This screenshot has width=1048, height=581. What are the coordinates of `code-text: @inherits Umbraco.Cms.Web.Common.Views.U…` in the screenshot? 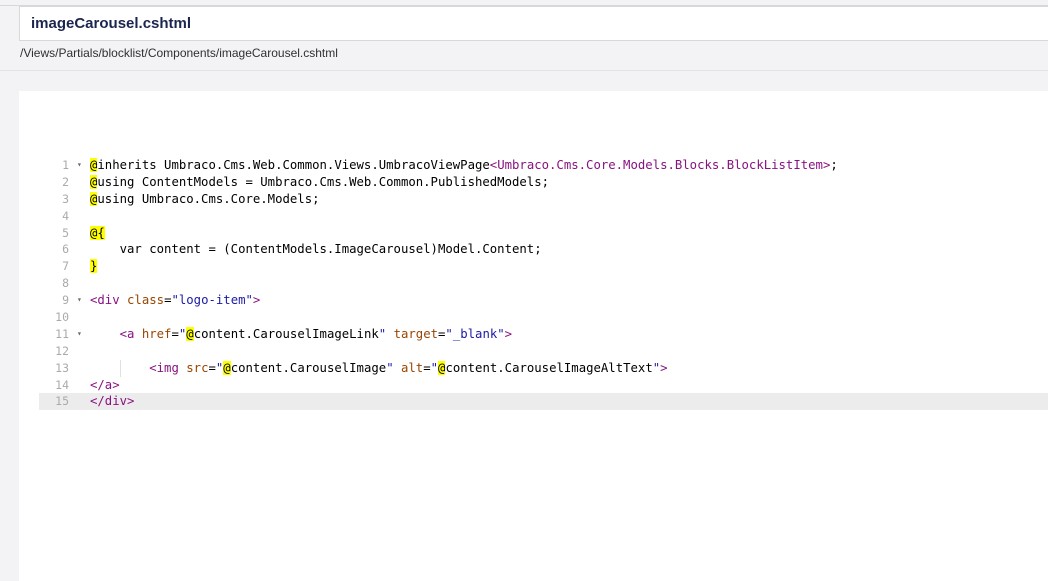 It's located at (464, 165).